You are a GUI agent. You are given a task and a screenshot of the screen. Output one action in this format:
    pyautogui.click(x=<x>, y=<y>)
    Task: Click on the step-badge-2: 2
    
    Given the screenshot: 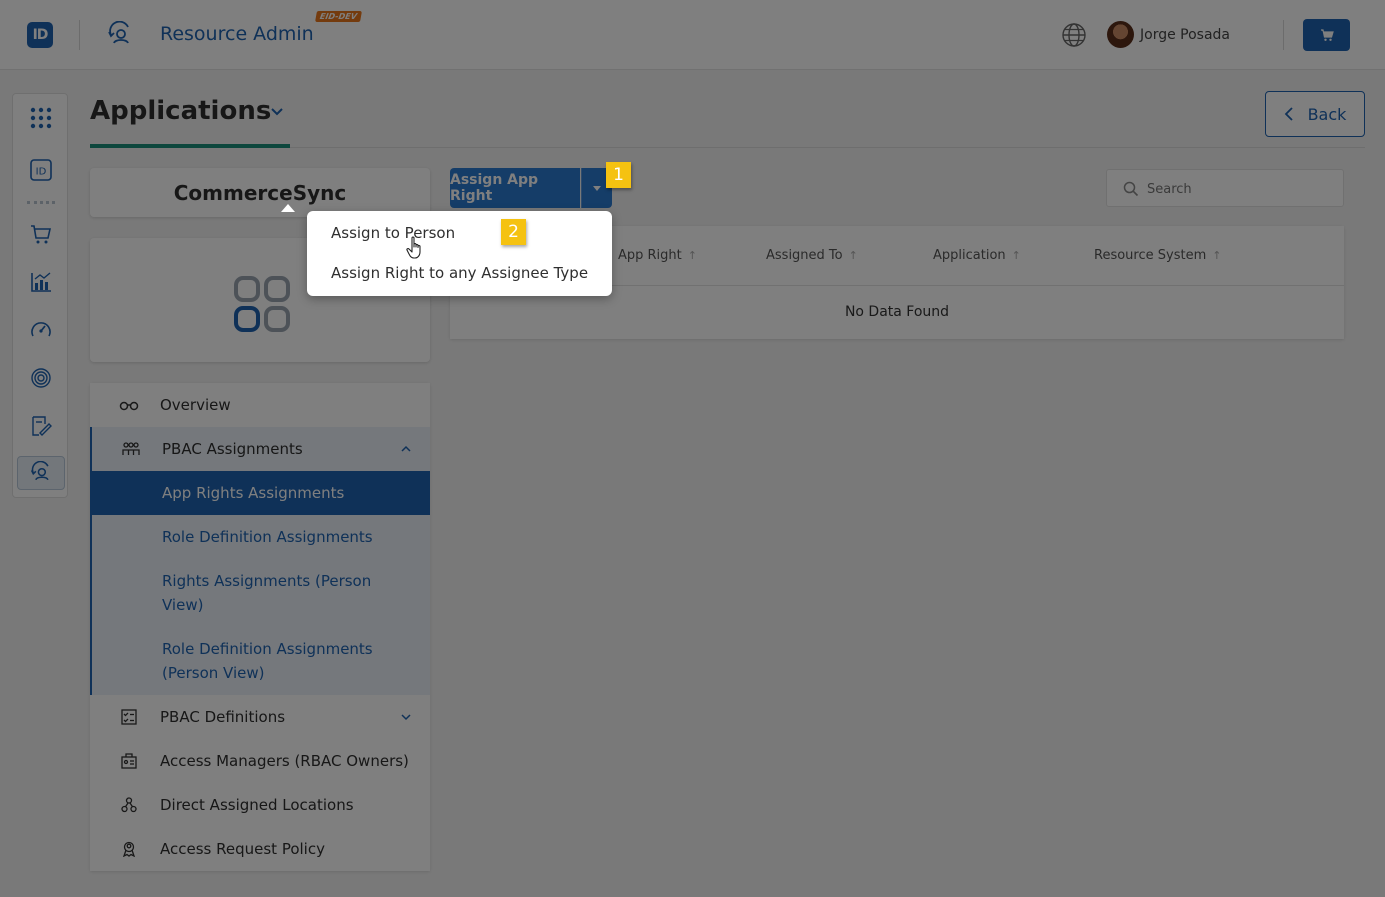 What is the action you would take?
    pyautogui.click(x=513, y=232)
    